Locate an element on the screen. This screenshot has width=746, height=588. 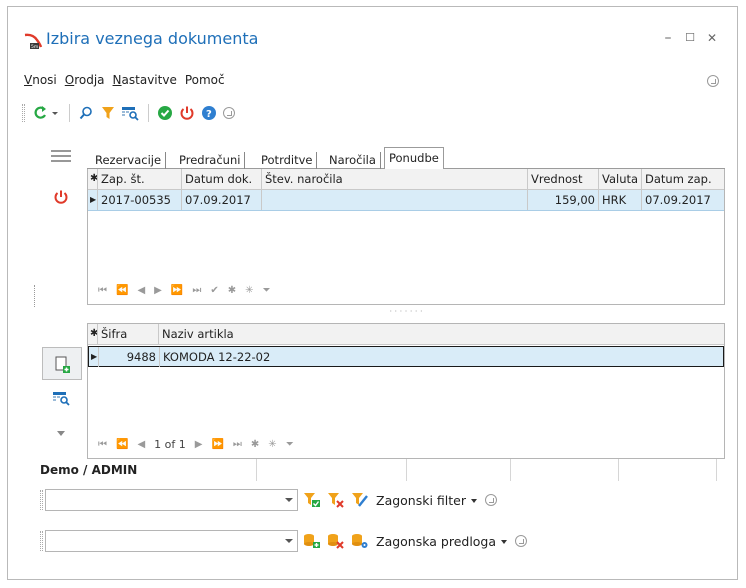
cell-datum-zap: 07.09.2017 is located at coordinates (684, 200).